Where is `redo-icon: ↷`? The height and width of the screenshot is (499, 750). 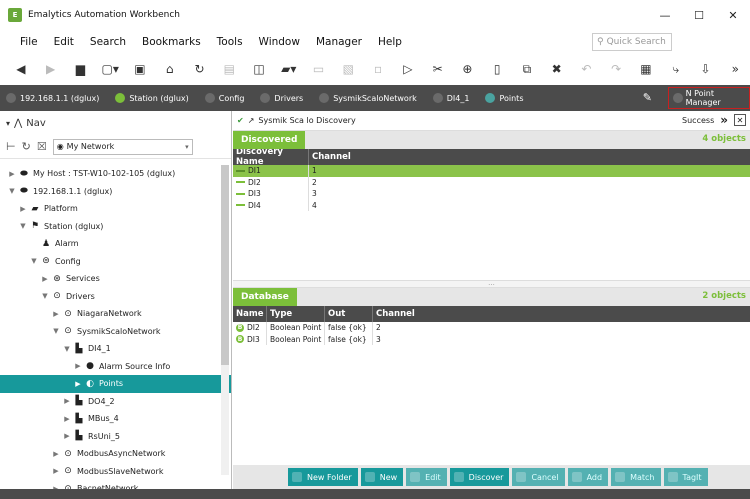
redo-icon: ↷ is located at coordinates (616, 69).